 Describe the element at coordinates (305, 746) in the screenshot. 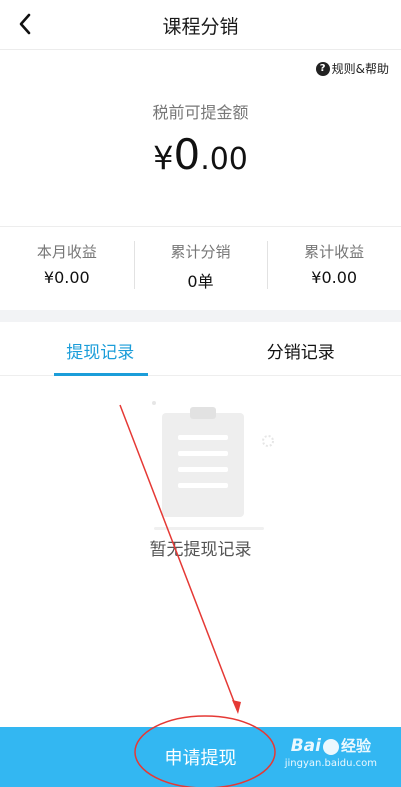

I see `watermark-brand: Bai` at that location.